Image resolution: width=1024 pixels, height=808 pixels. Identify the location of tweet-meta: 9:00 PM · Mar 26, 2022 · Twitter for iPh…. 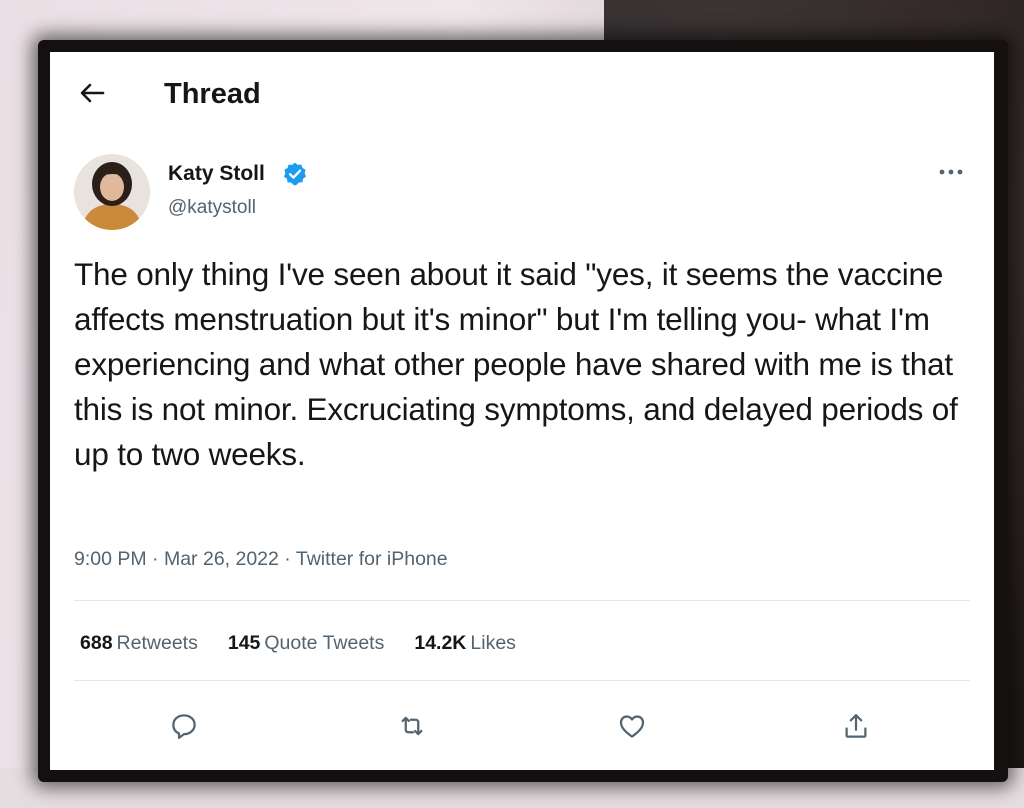
(261, 559).